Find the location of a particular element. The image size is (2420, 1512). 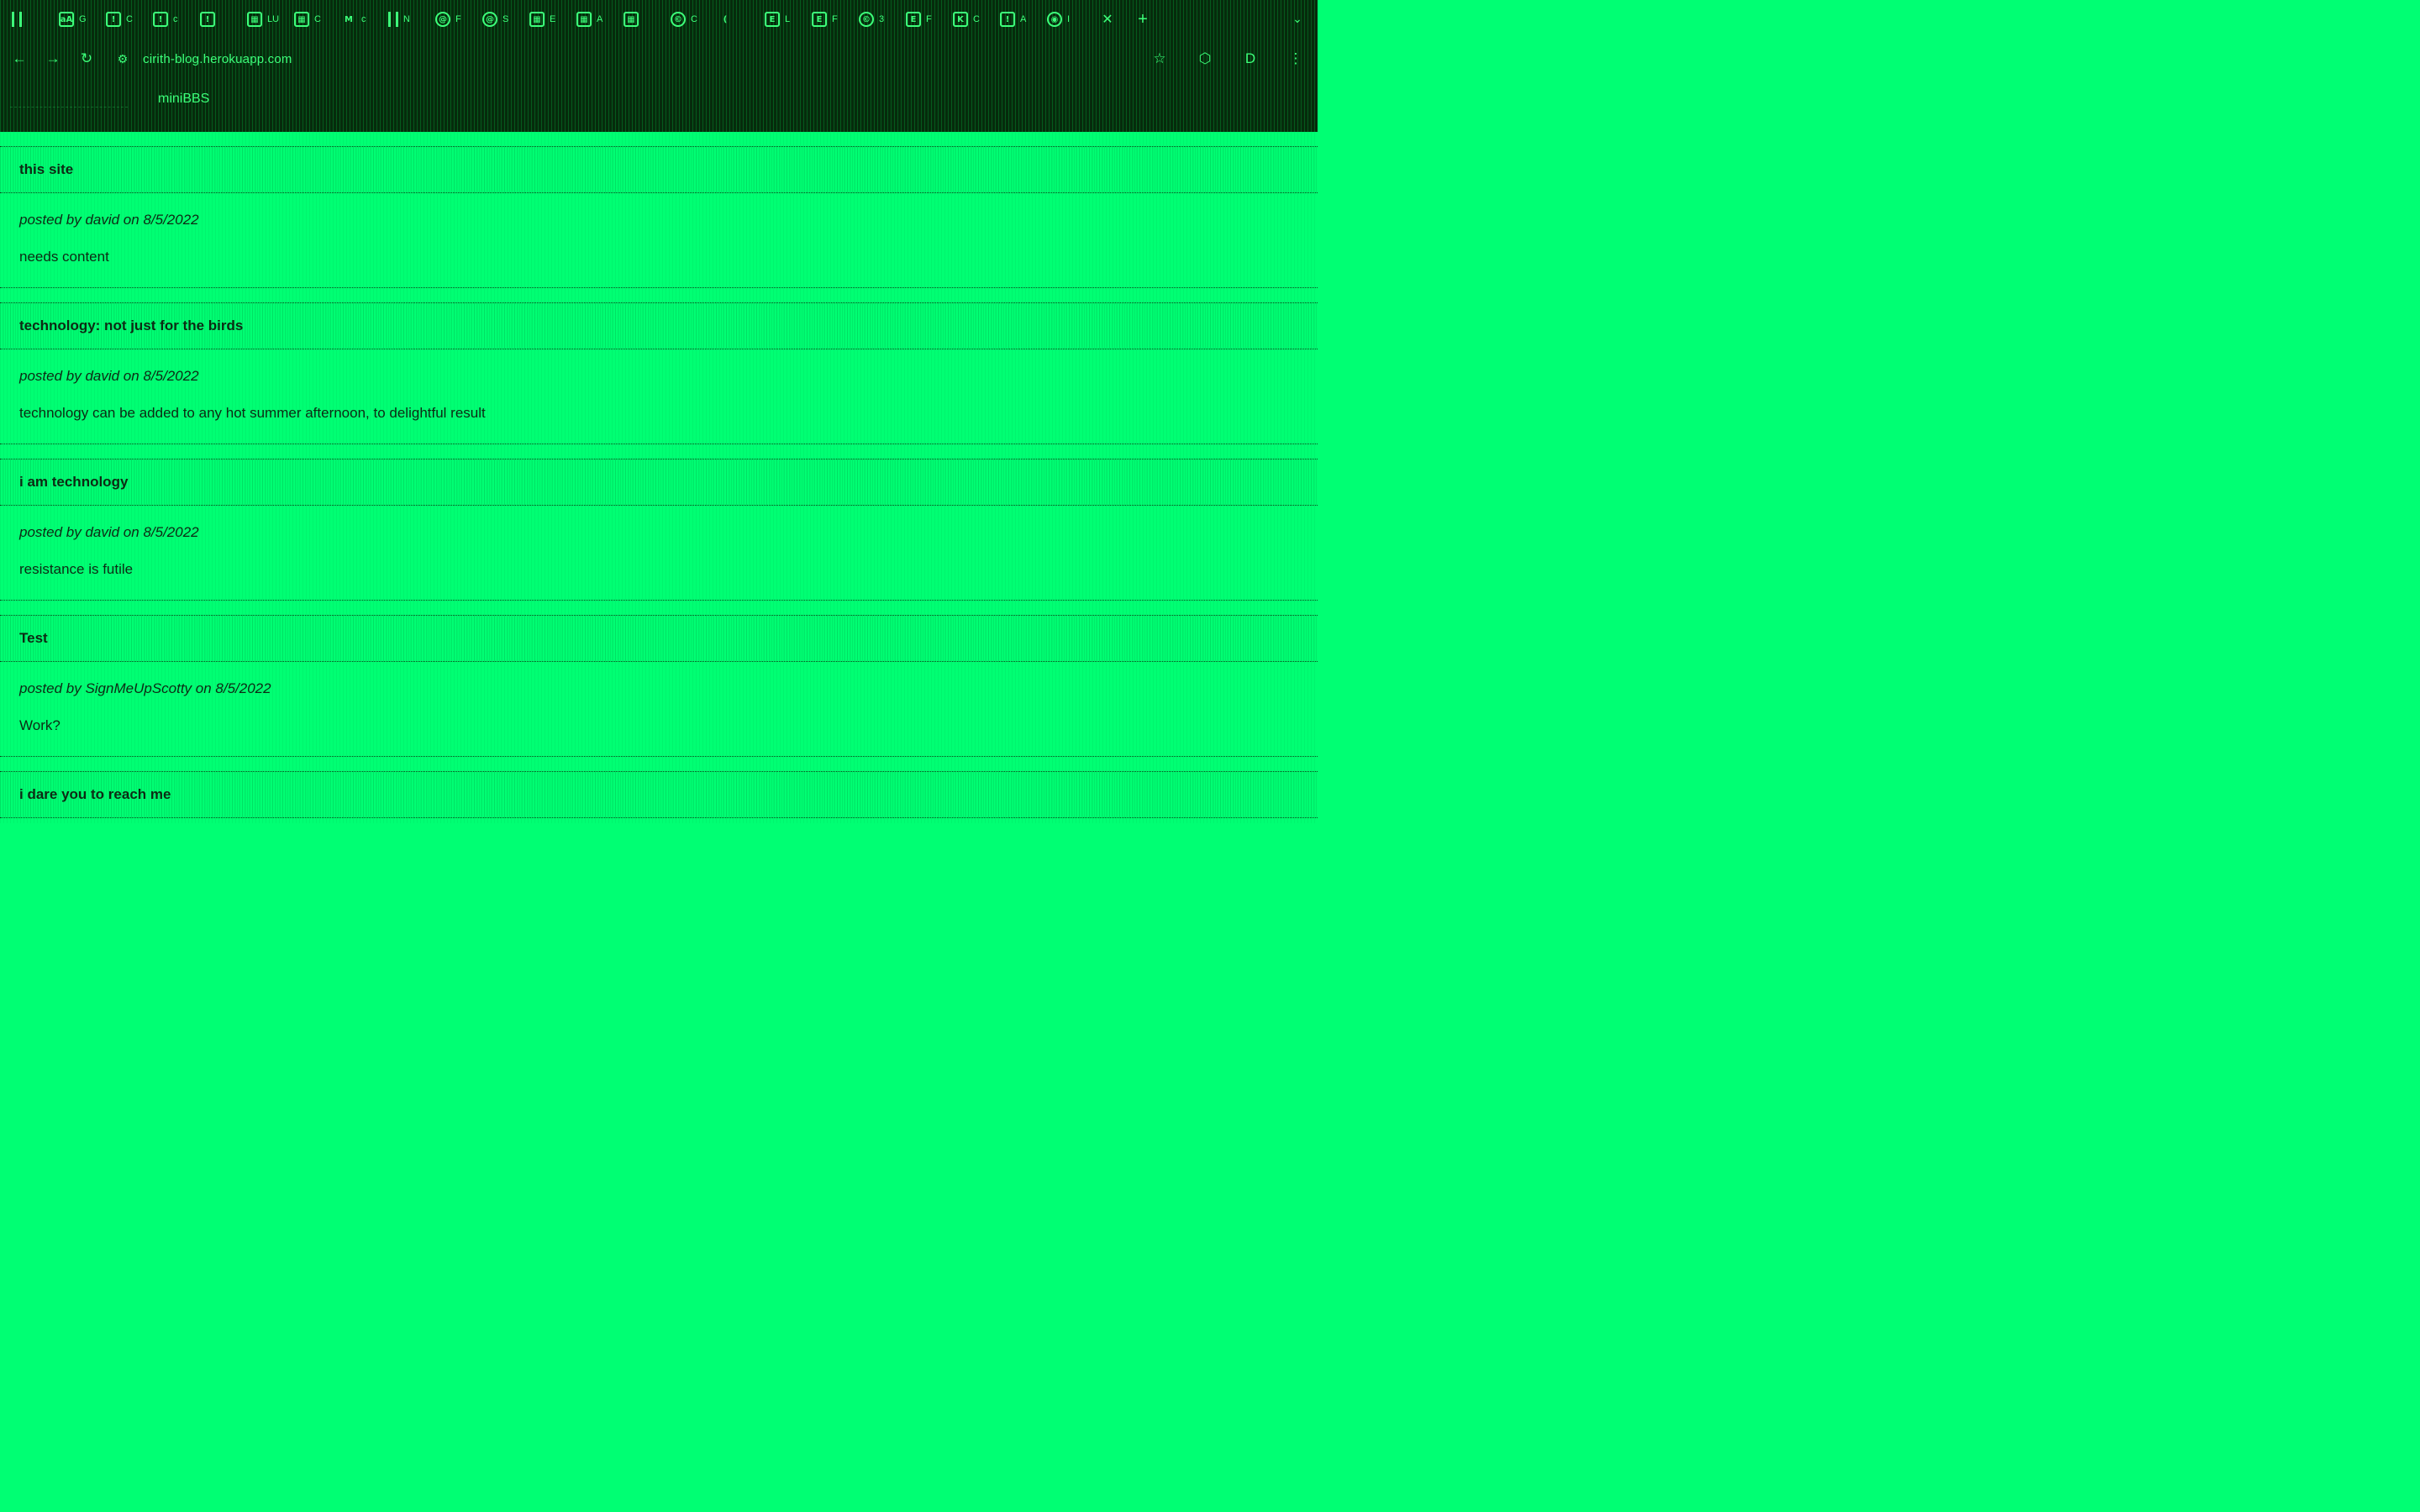

browser-tab: aA G is located at coordinates (77, 19).